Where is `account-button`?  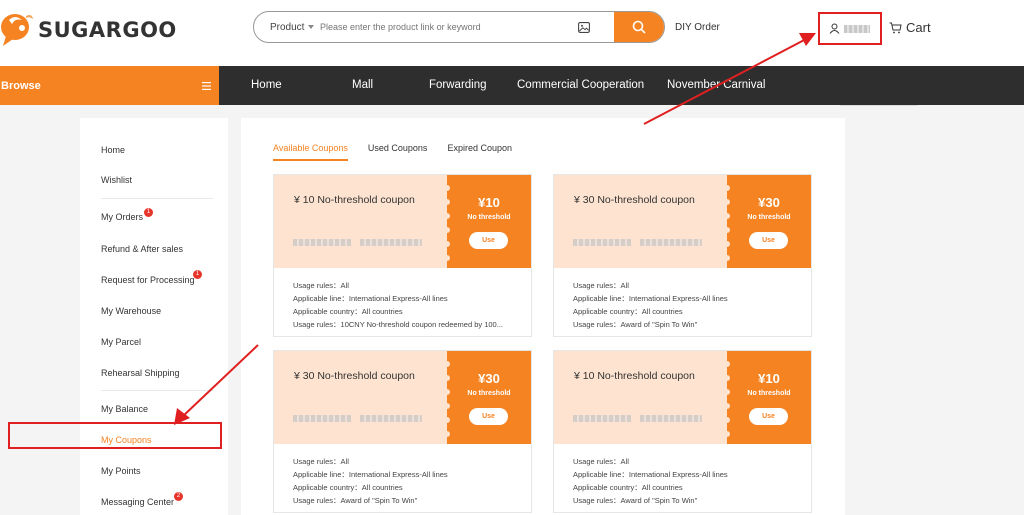
account-button is located at coordinates (850, 28).